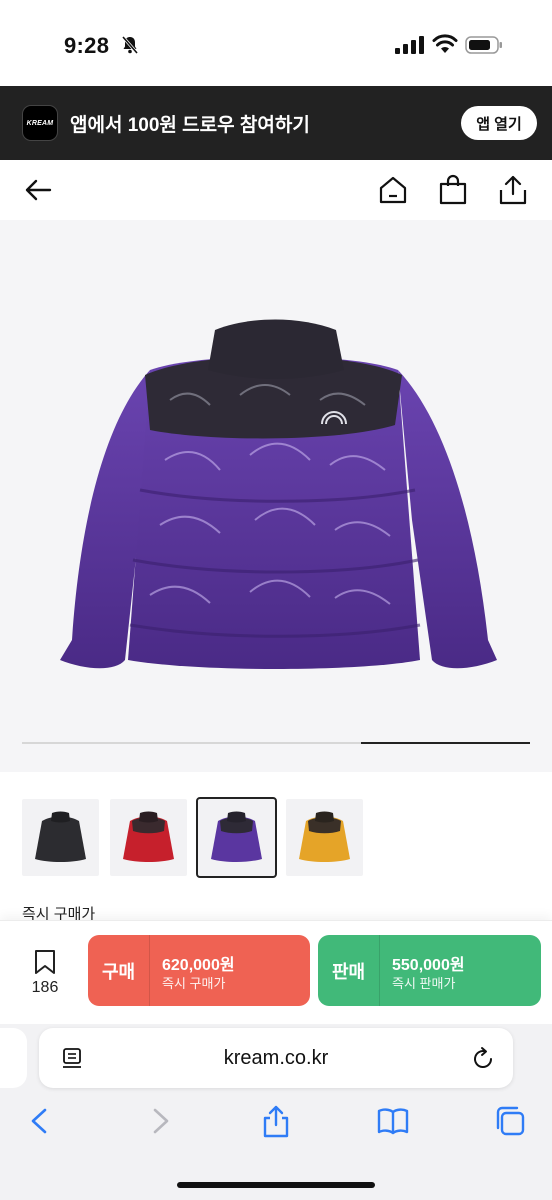 The height and width of the screenshot is (1200, 552). I want to click on forward-icon, so click(160, 1121).